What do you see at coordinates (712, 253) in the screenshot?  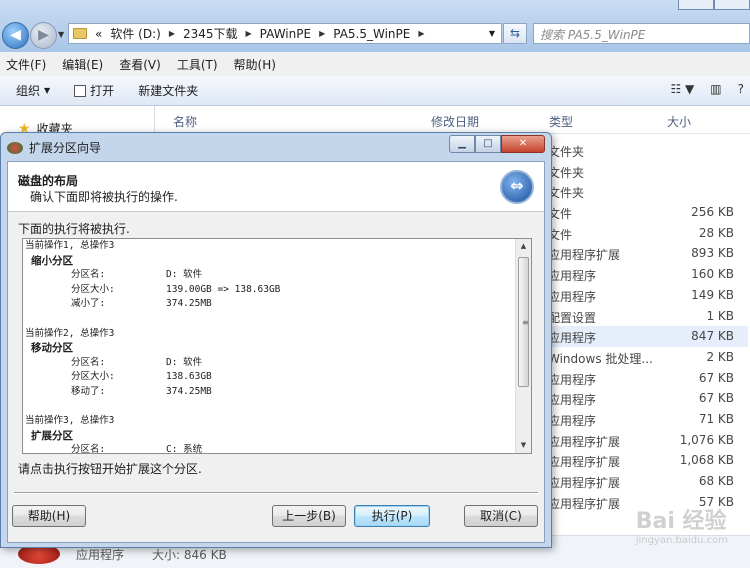 I see `file-size: 893 KB` at bounding box center [712, 253].